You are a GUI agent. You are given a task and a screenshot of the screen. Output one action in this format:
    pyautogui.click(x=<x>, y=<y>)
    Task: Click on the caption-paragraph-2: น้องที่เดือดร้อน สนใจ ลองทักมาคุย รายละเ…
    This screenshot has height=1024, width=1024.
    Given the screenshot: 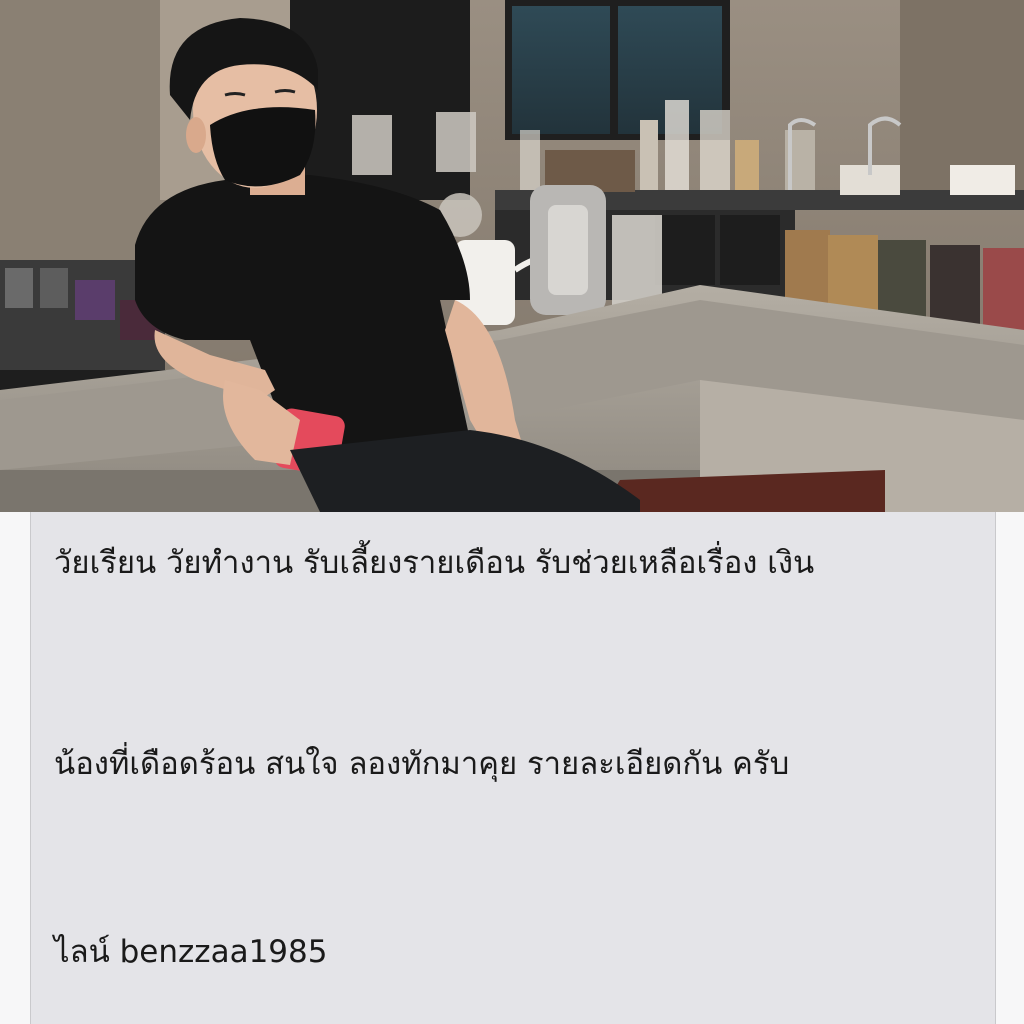 What is the action you would take?
    pyautogui.click(x=422, y=764)
    